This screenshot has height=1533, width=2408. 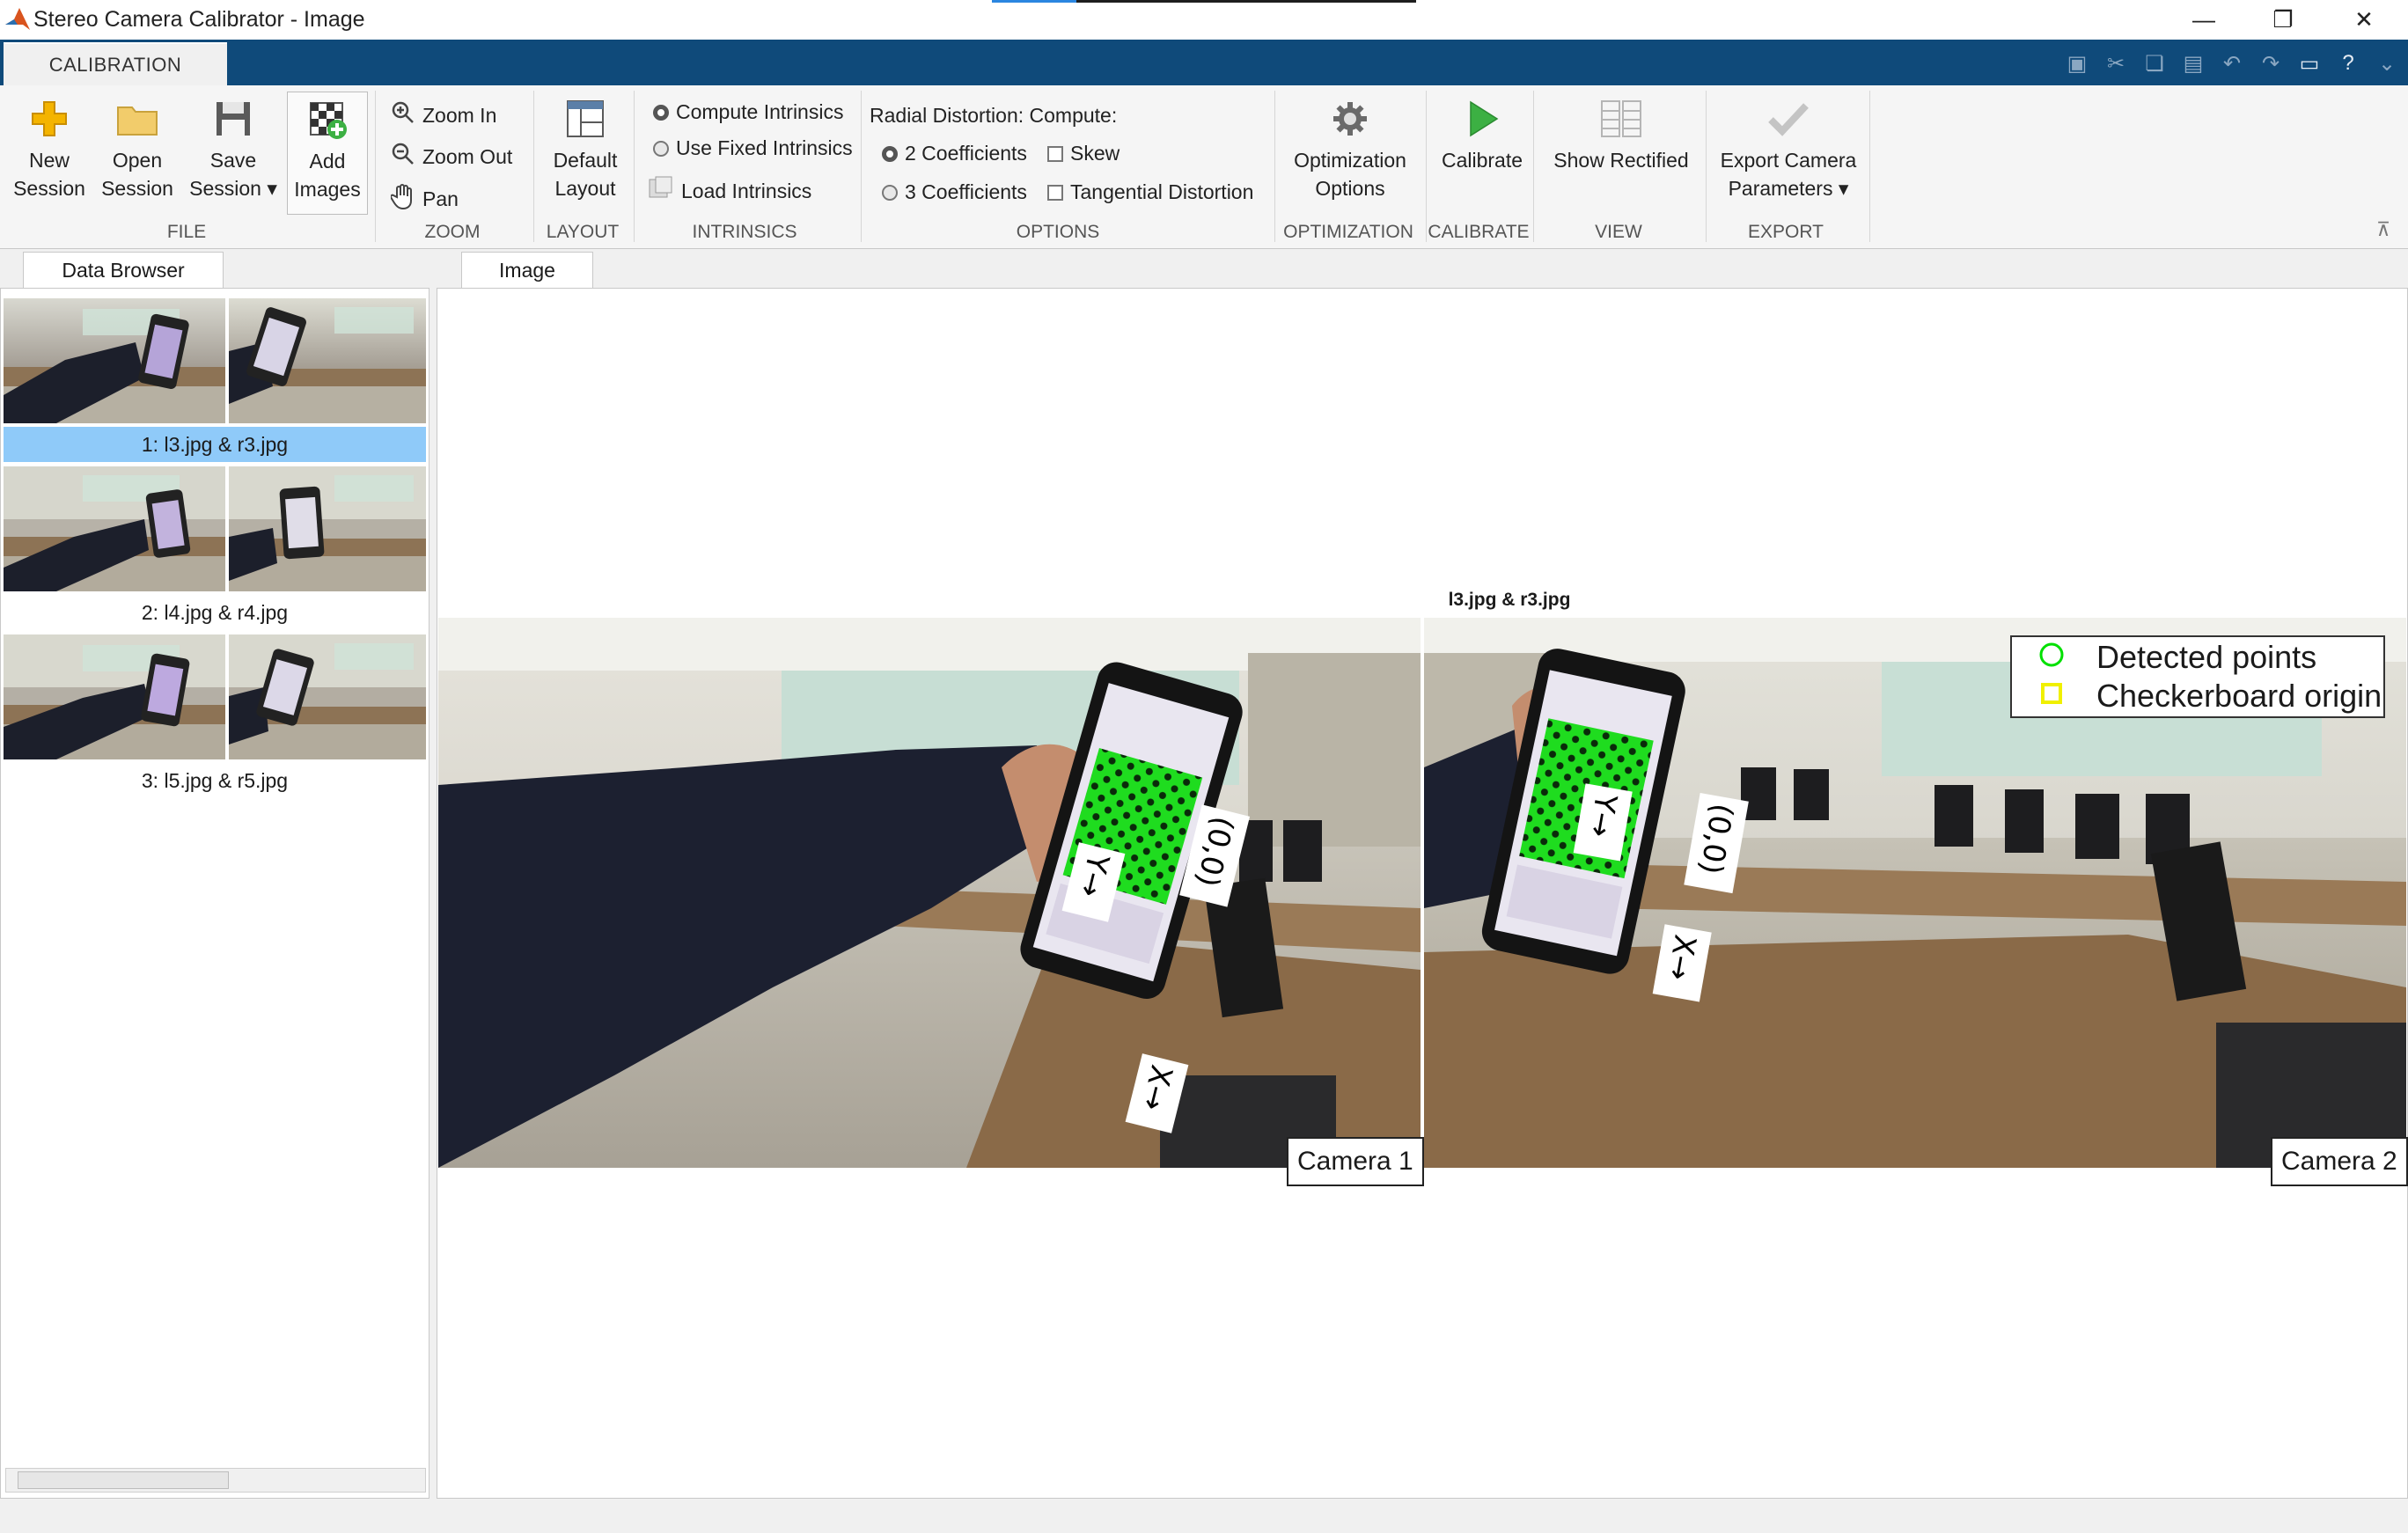 I want to click on layout-grid-icon, so click(x=585, y=119).